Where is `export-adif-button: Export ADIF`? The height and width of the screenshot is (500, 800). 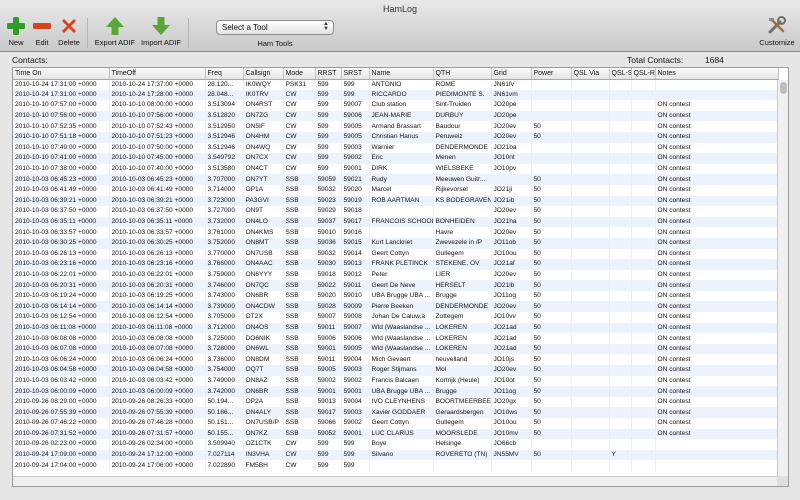
export-adif-button: Export ADIF is located at coordinates (115, 33).